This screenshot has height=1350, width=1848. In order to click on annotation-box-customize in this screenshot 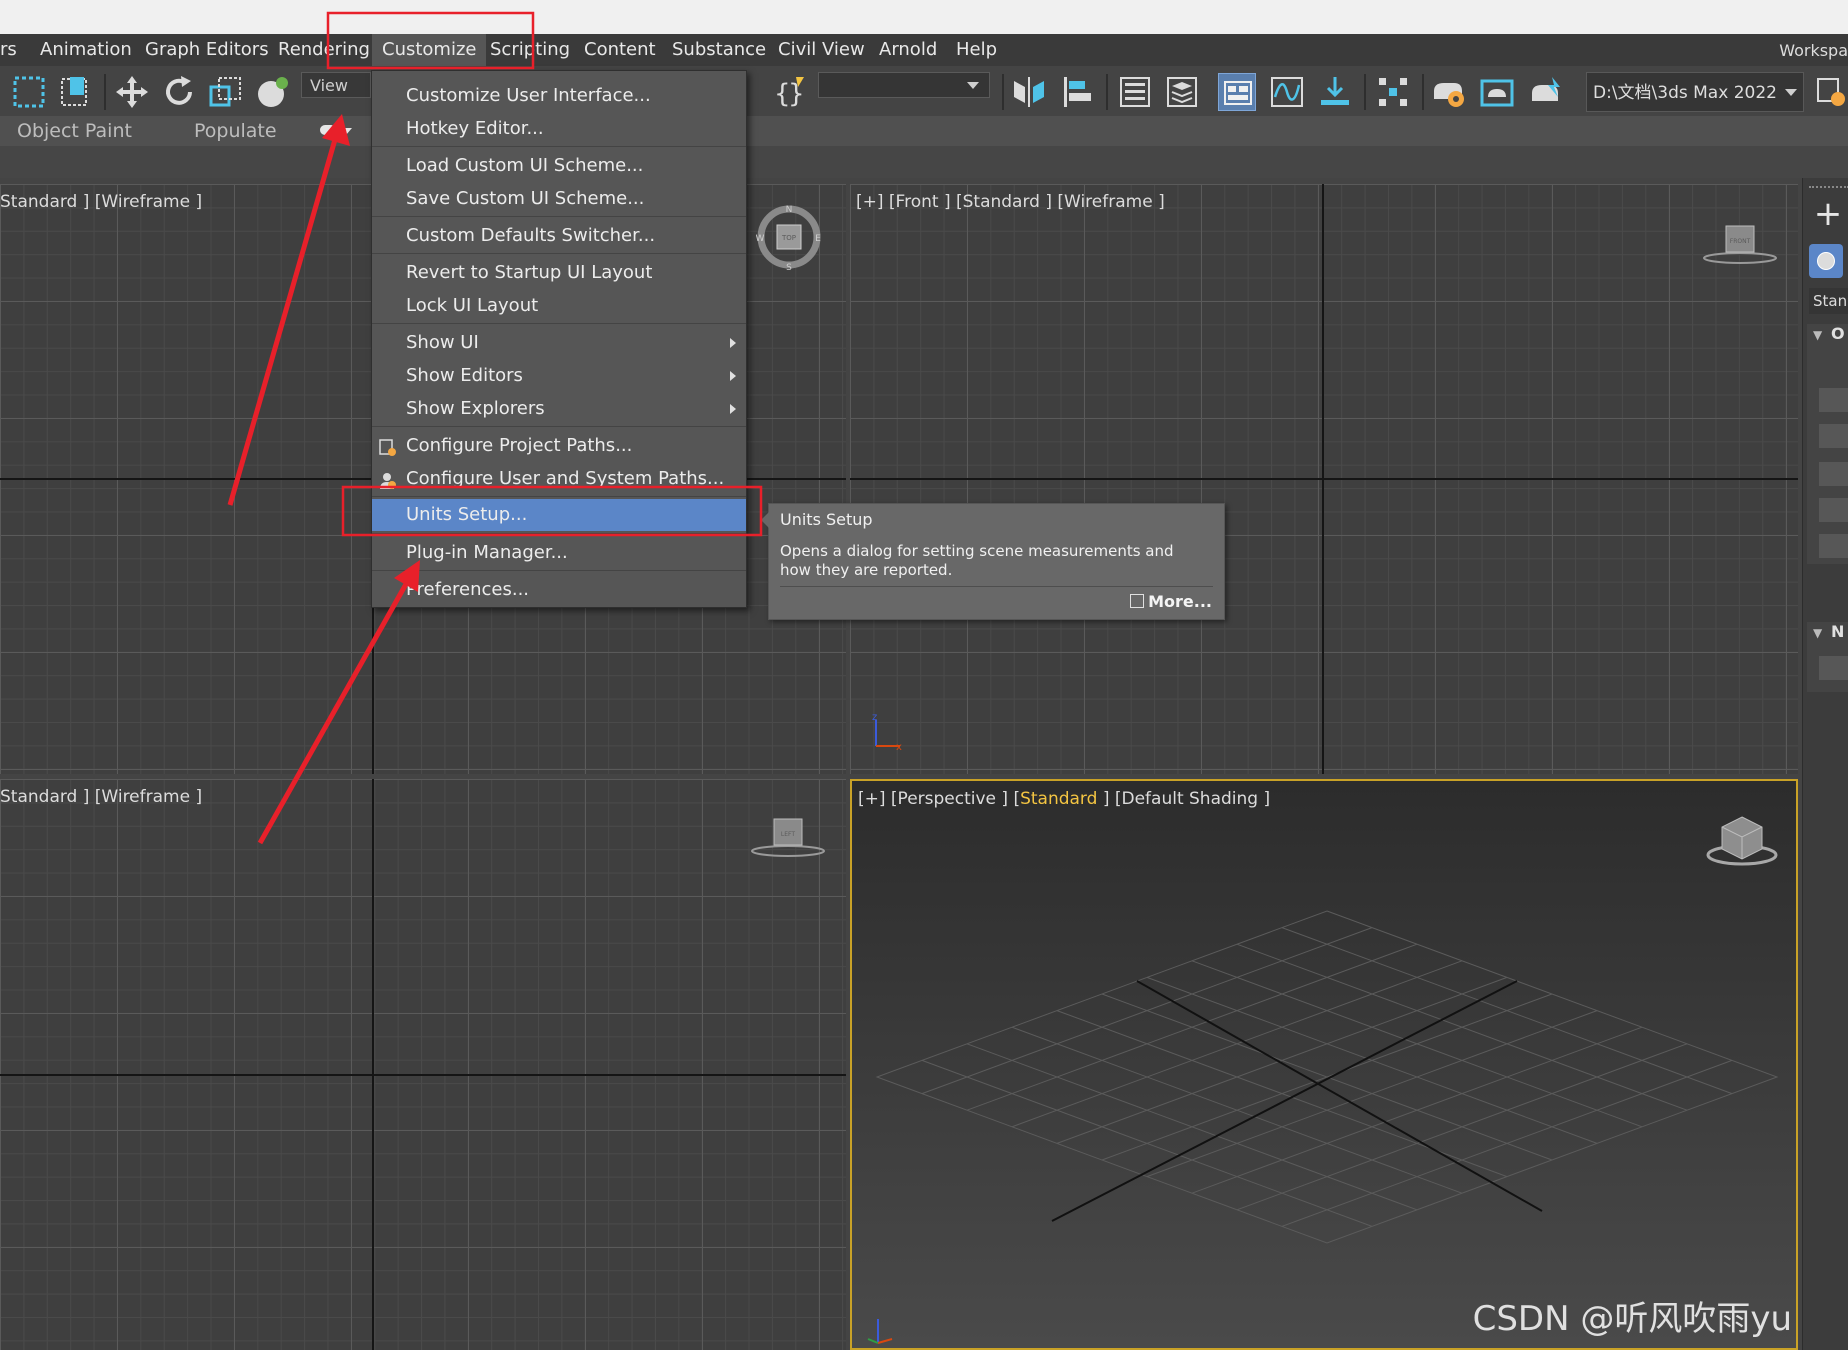, I will do `click(430, 40)`.